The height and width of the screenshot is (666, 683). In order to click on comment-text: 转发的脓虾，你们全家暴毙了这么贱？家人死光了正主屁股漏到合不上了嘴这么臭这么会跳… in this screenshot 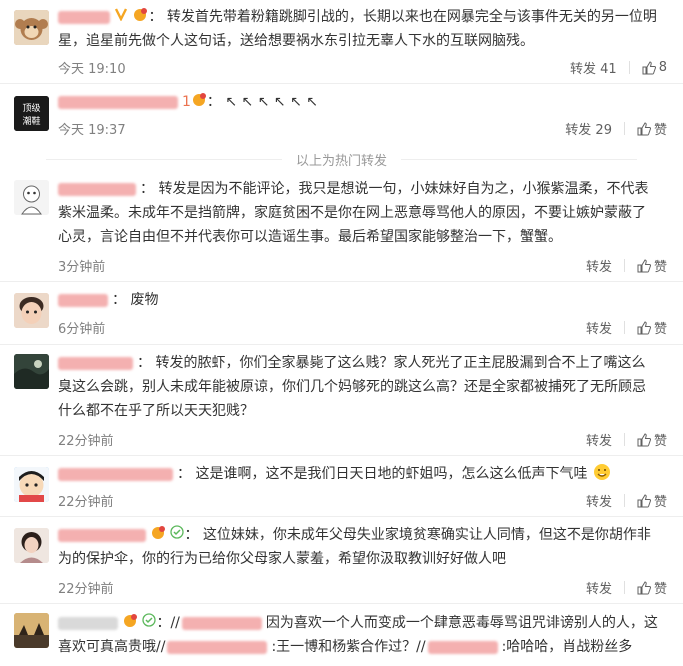, I will do `click(352, 387)`.